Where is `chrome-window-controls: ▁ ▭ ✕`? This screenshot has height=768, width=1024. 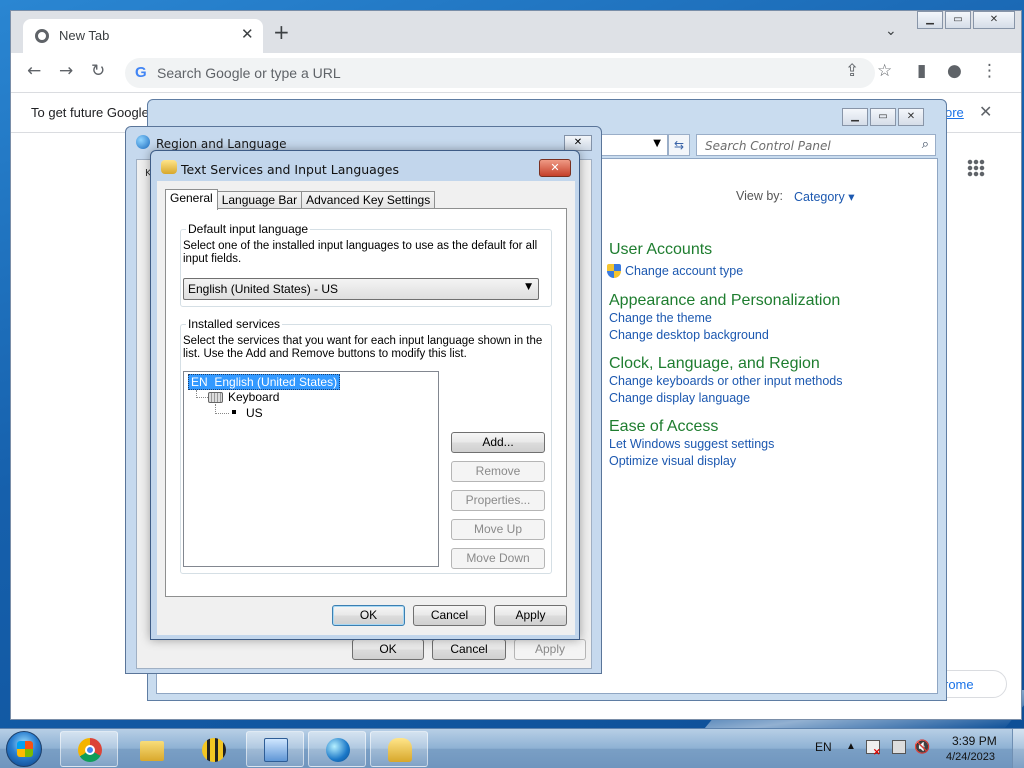 chrome-window-controls: ▁ ▭ ✕ is located at coordinates (965, 20).